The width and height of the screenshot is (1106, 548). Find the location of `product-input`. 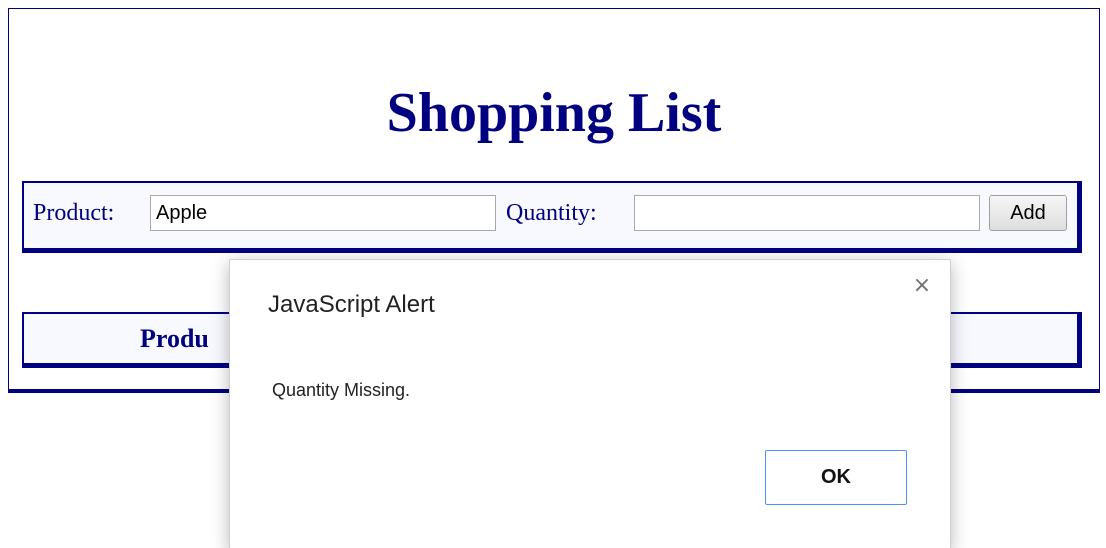

product-input is located at coordinates (323, 213).